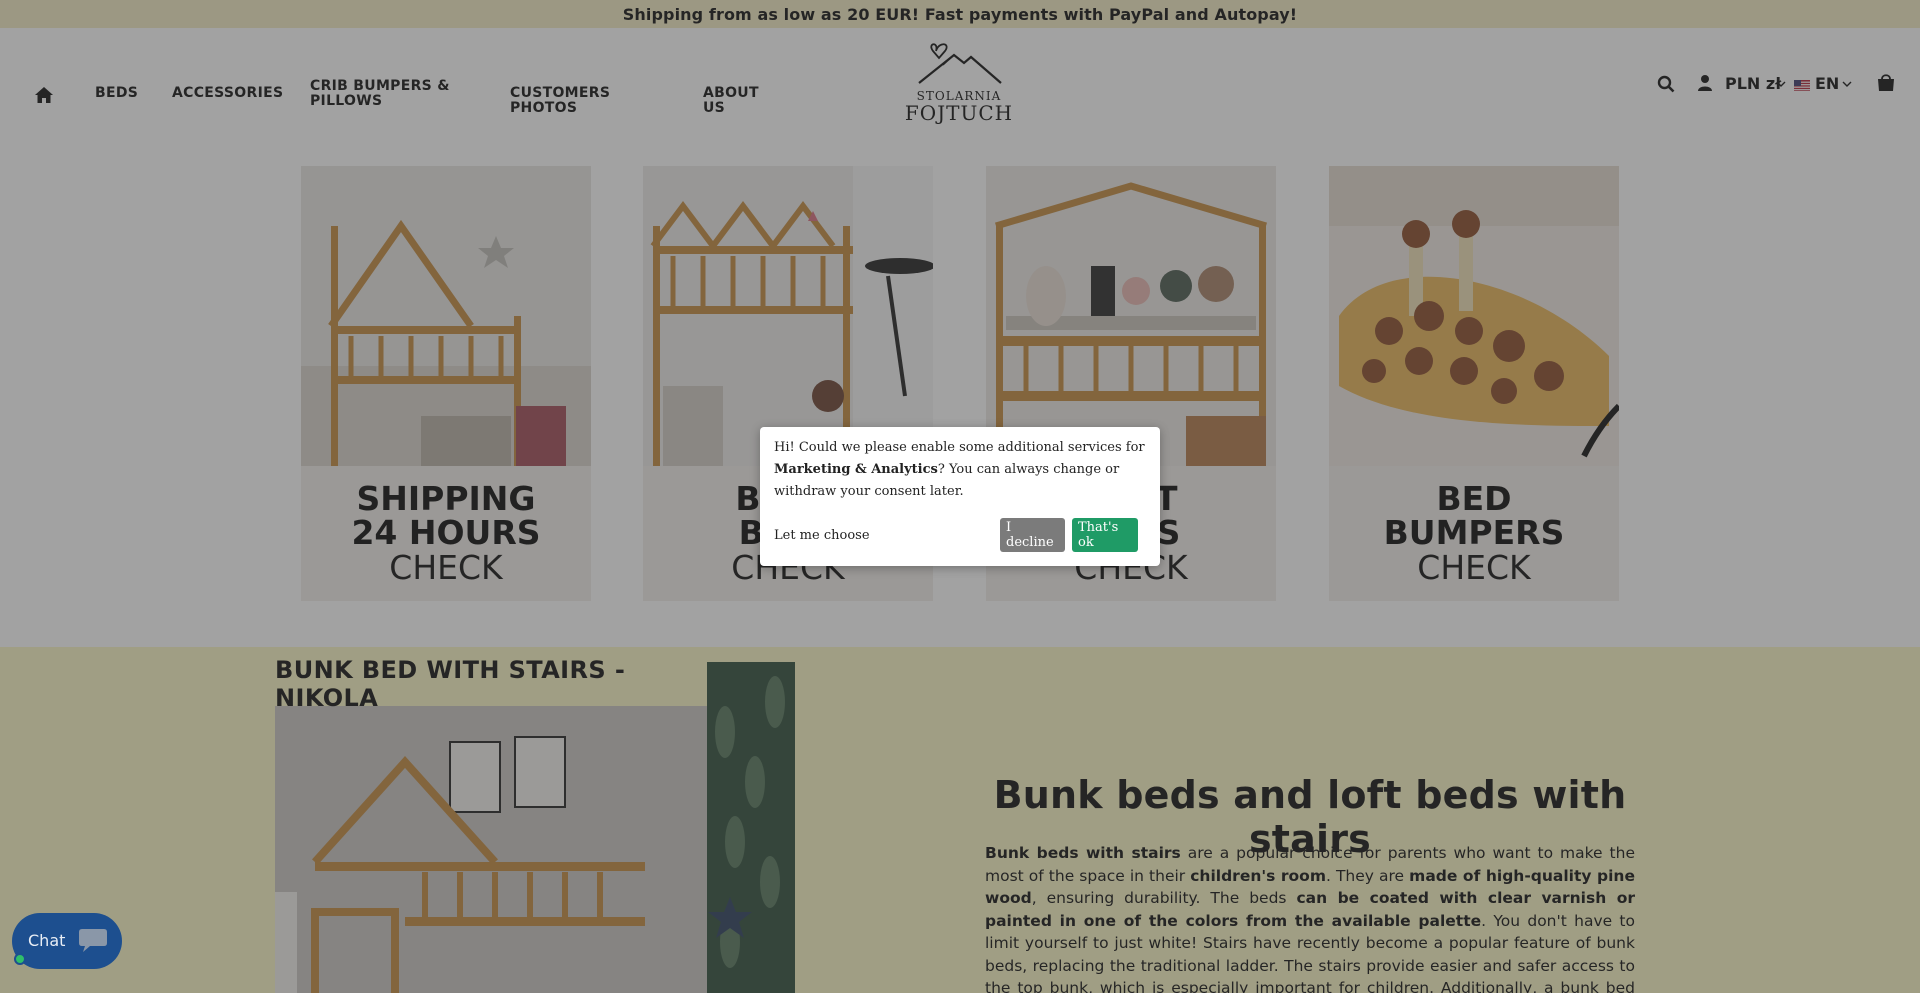  What do you see at coordinates (856, 469) in the screenshot?
I see `consent-text-bold: Marketing & Analytics` at bounding box center [856, 469].